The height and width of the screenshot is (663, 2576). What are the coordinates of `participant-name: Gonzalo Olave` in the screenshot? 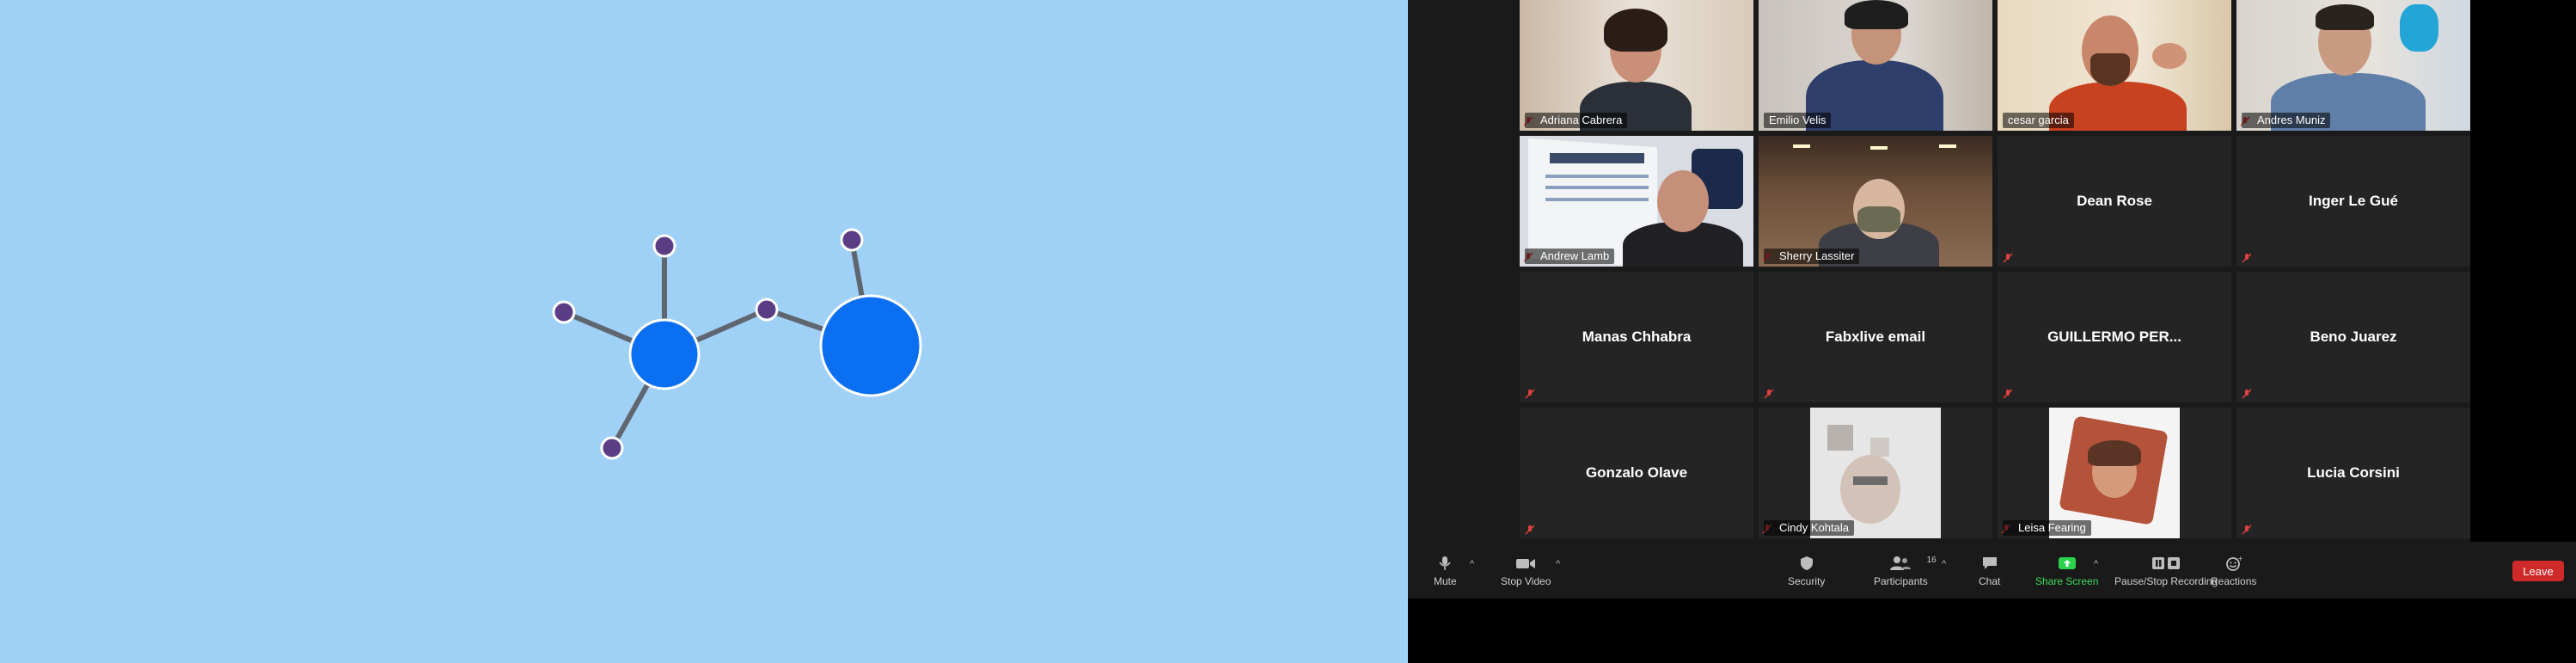 It's located at (1636, 473).